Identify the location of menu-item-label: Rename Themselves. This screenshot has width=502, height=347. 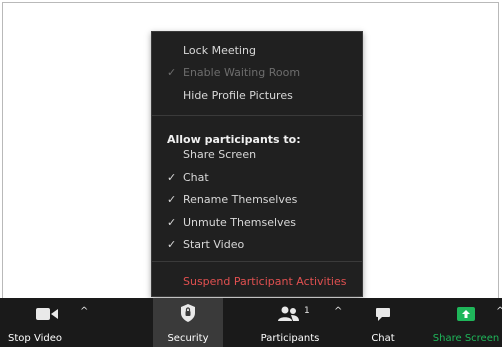
(240, 199).